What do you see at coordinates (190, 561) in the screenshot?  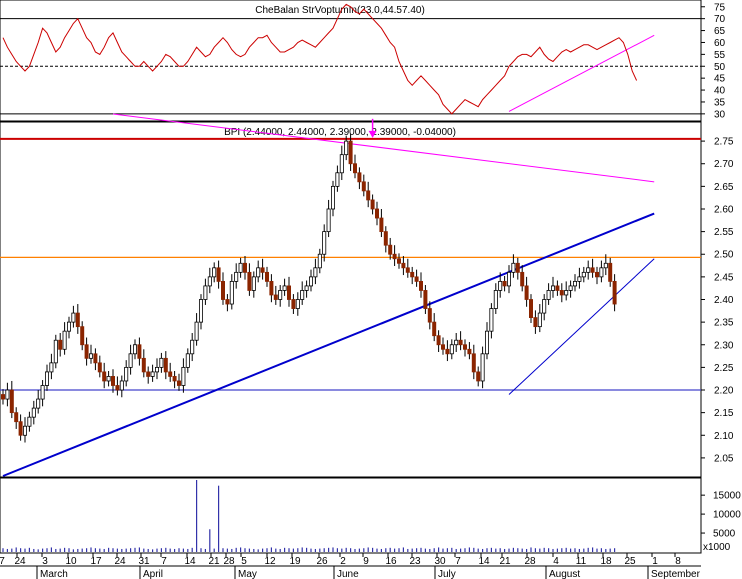 I see `x-day-tick-label-8: 14` at bounding box center [190, 561].